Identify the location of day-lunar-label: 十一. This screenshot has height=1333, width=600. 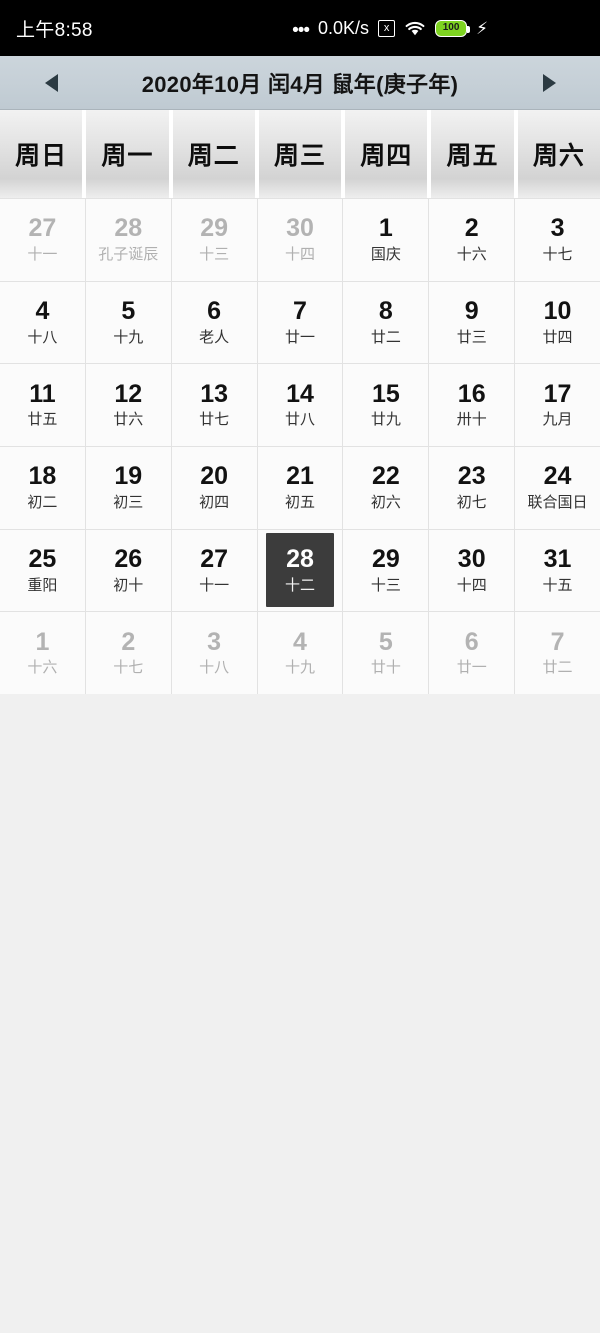
(42, 255).